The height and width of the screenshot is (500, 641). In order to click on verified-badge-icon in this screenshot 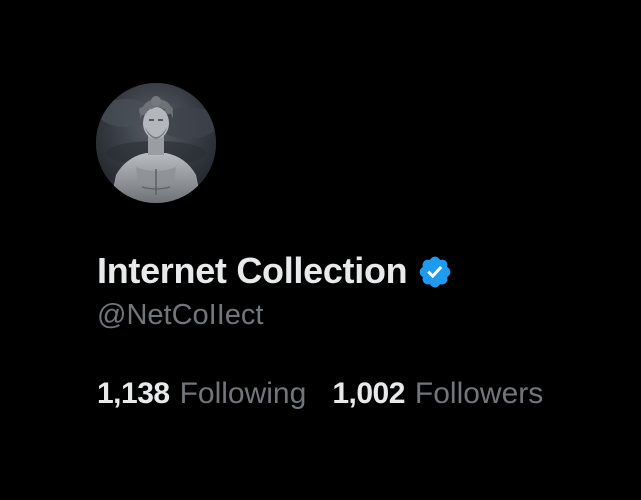, I will do `click(435, 272)`.